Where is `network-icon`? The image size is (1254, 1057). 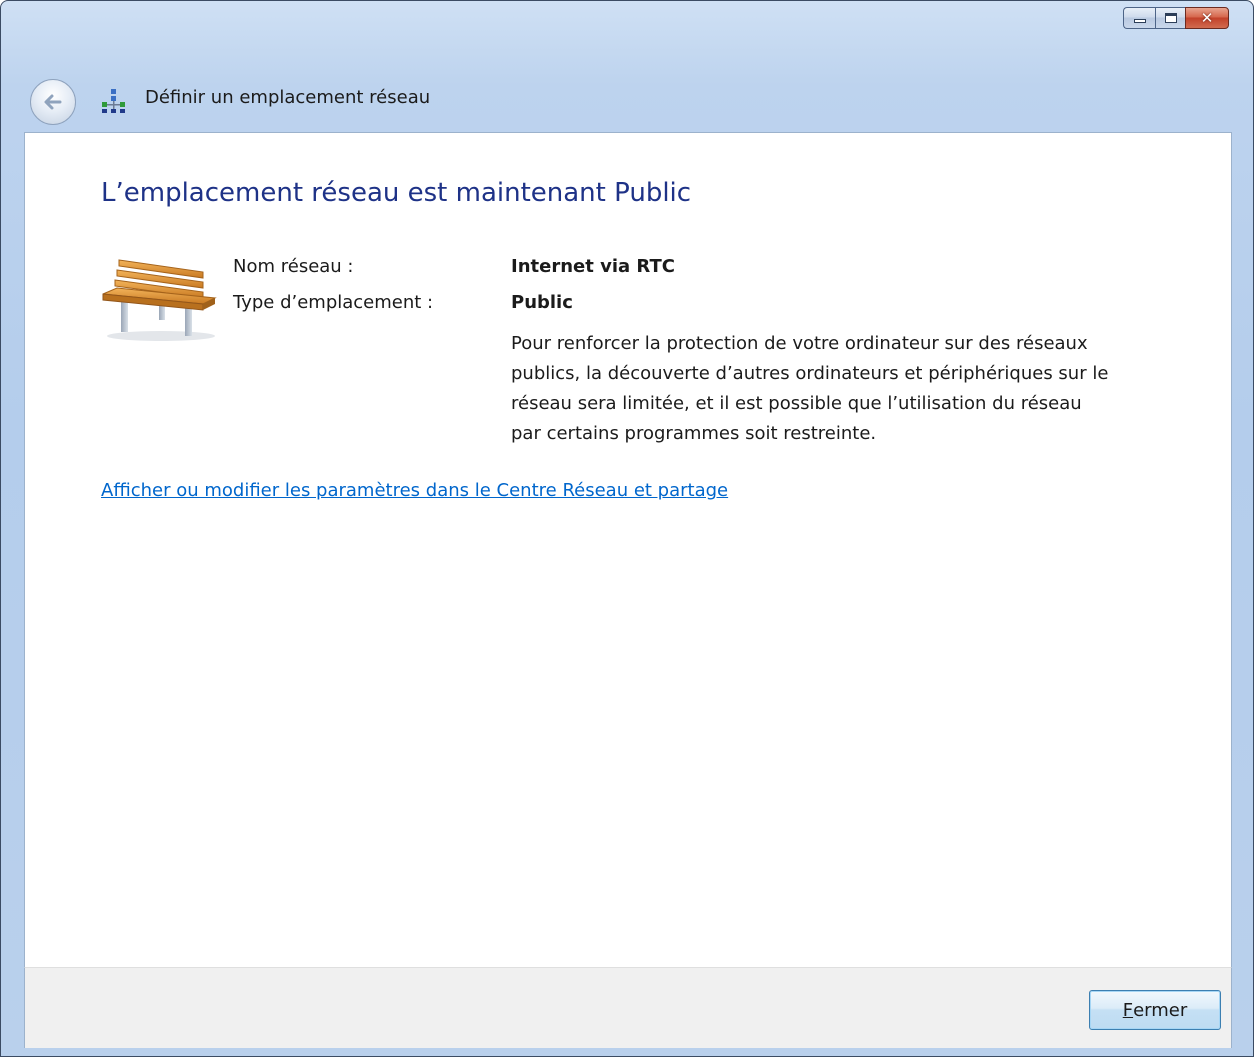
network-icon is located at coordinates (113, 101).